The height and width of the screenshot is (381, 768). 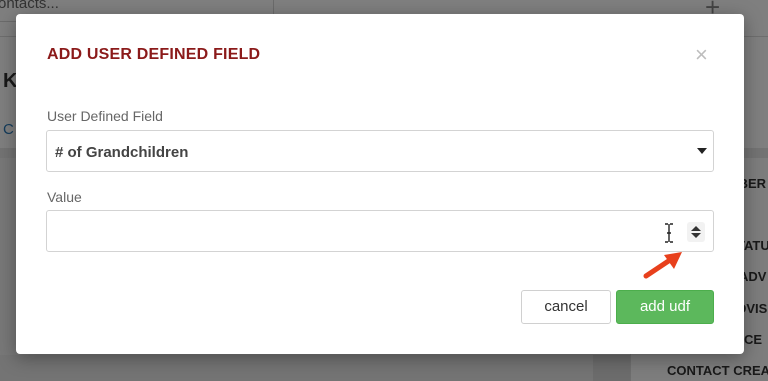 What do you see at coordinates (380, 231) in the screenshot?
I see `value-input` at bounding box center [380, 231].